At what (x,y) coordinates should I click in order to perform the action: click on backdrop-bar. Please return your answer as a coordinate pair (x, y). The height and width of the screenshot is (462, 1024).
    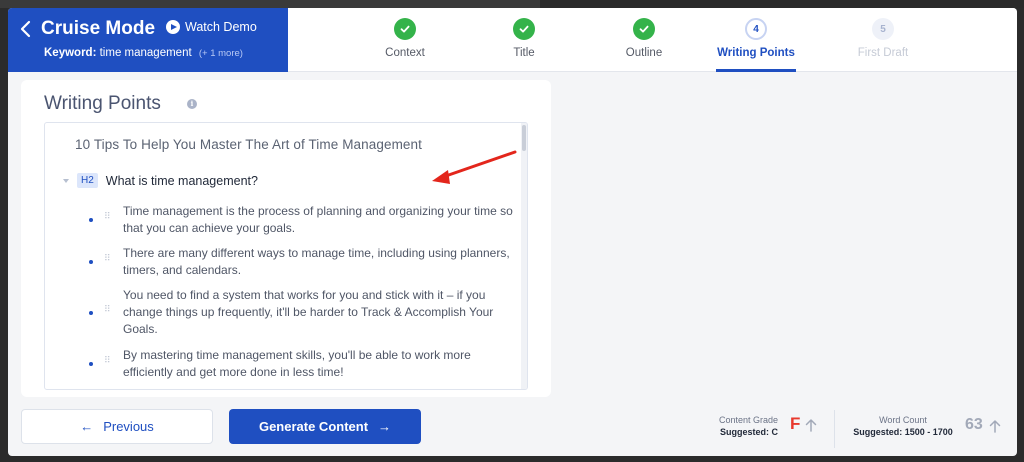
    Looking at the image, I should click on (782, 4).